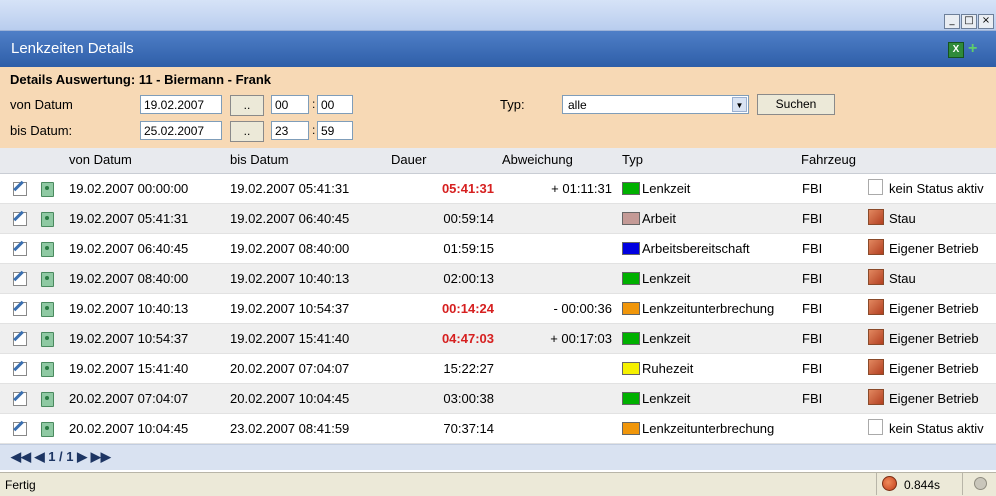  I want to click on from-date-picker-button: .., so click(247, 105).